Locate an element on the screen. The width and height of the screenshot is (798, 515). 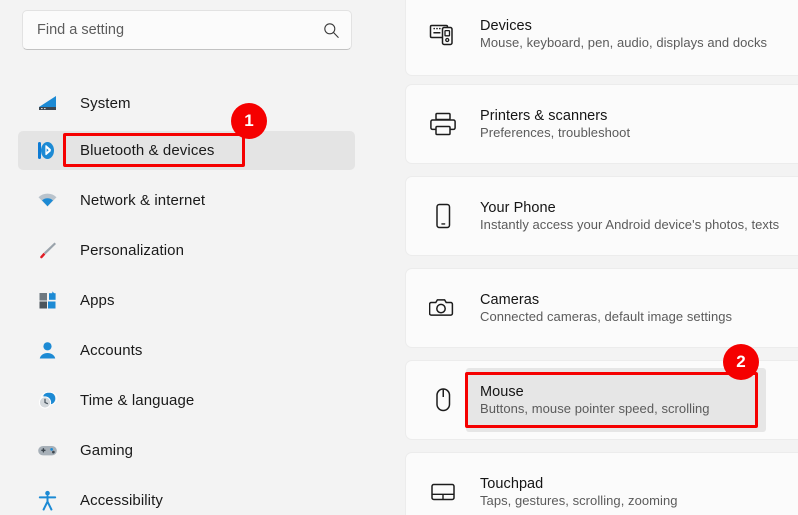
sidebar-item-apps: Apps is located at coordinates (186, 300).